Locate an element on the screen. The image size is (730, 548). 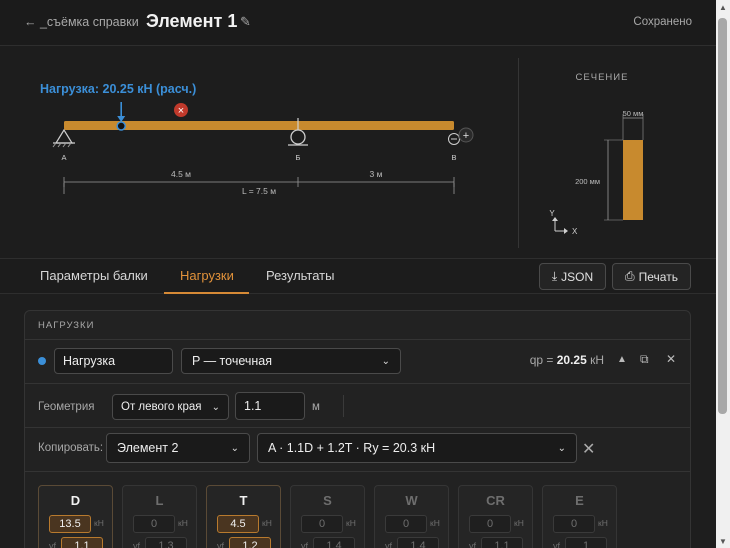
page-title: Элемент 1 is located at coordinates (192, 21).